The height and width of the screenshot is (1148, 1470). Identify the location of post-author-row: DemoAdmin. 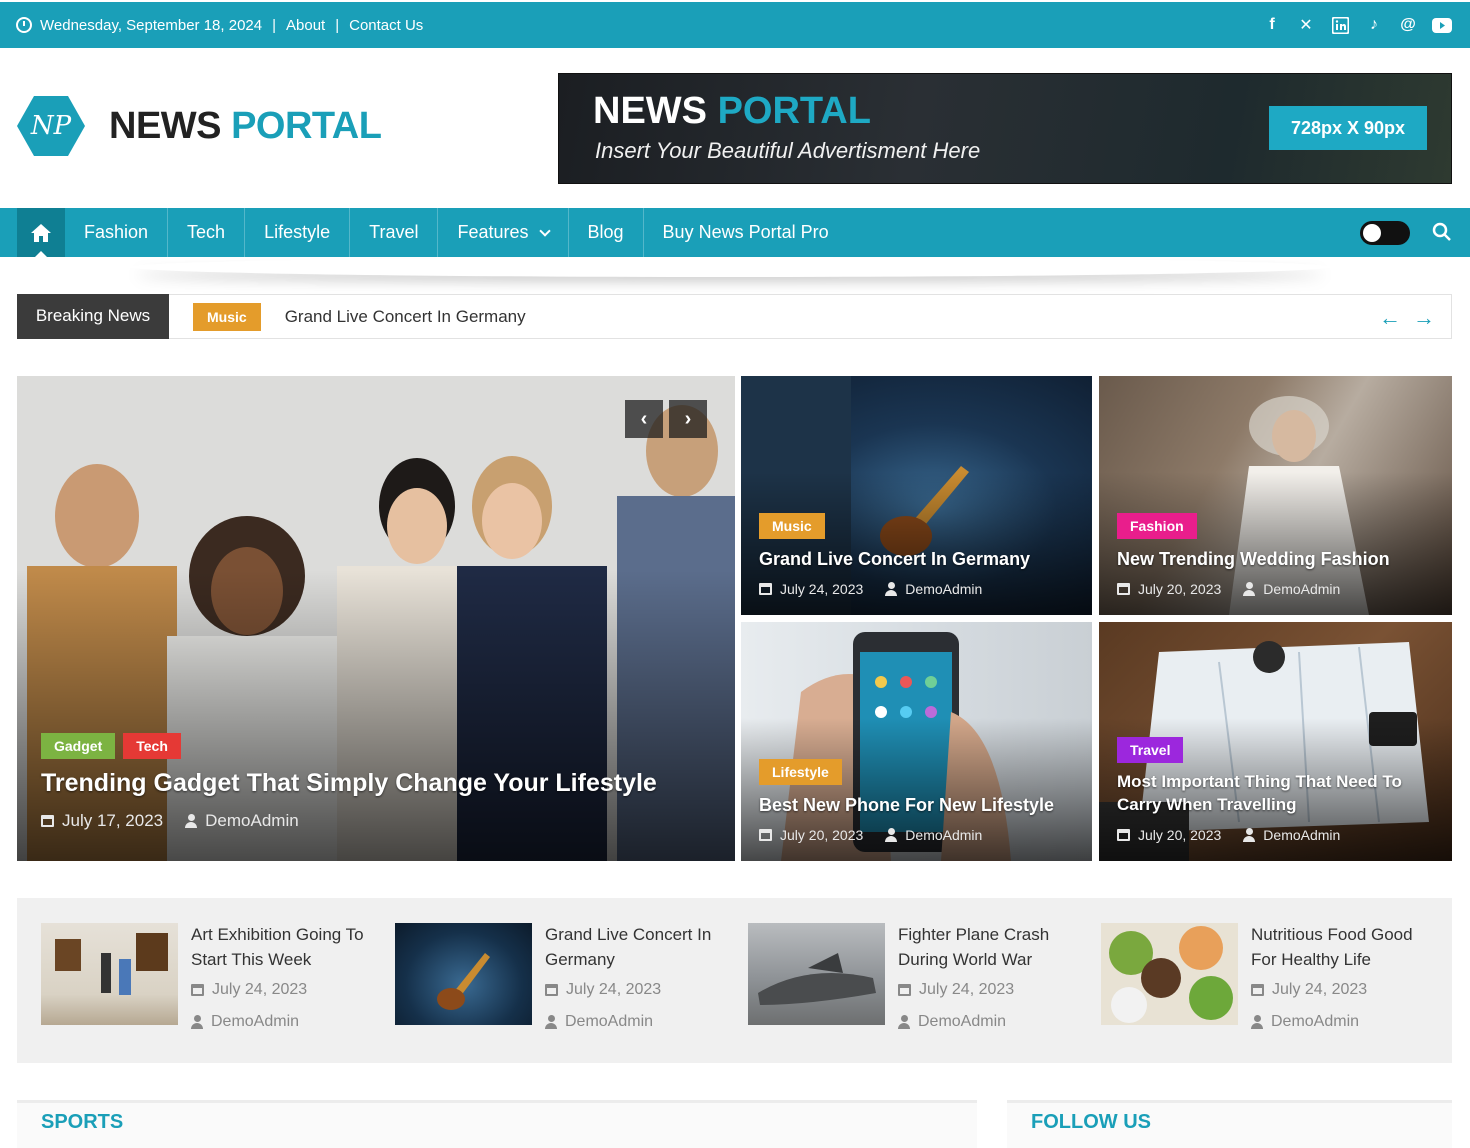
(599, 1022).